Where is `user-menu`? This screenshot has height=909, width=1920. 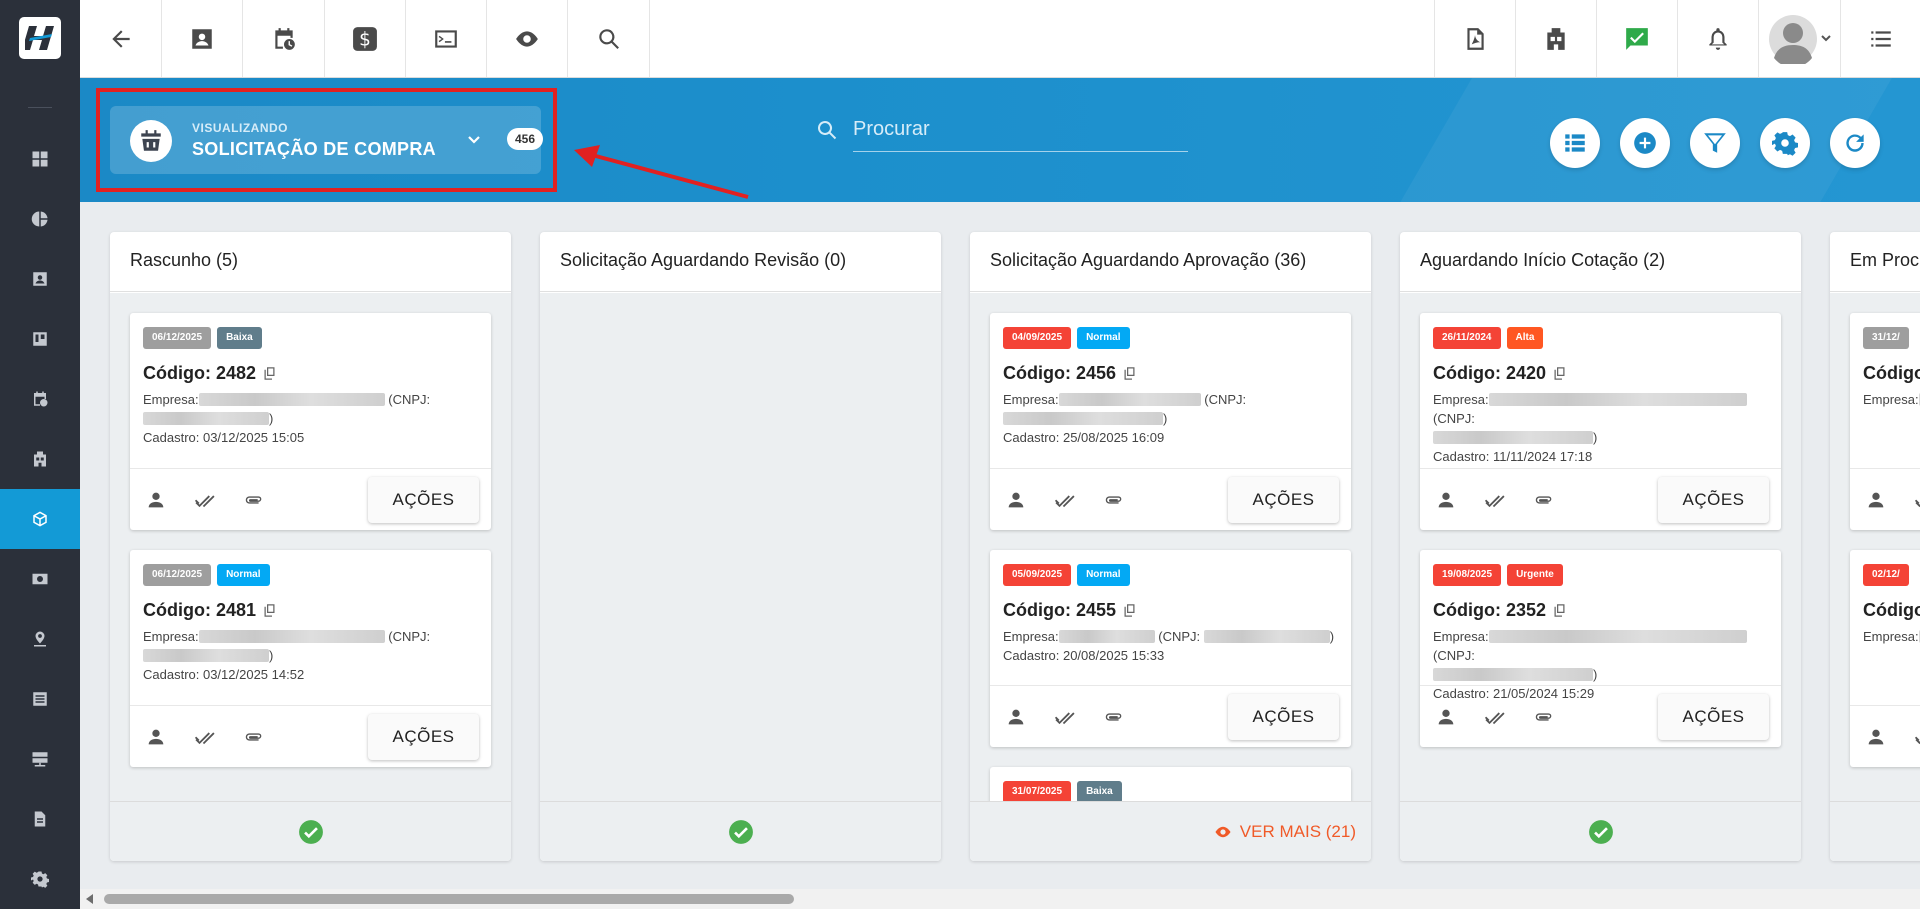 user-menu is located at coordinates (1799, 38).